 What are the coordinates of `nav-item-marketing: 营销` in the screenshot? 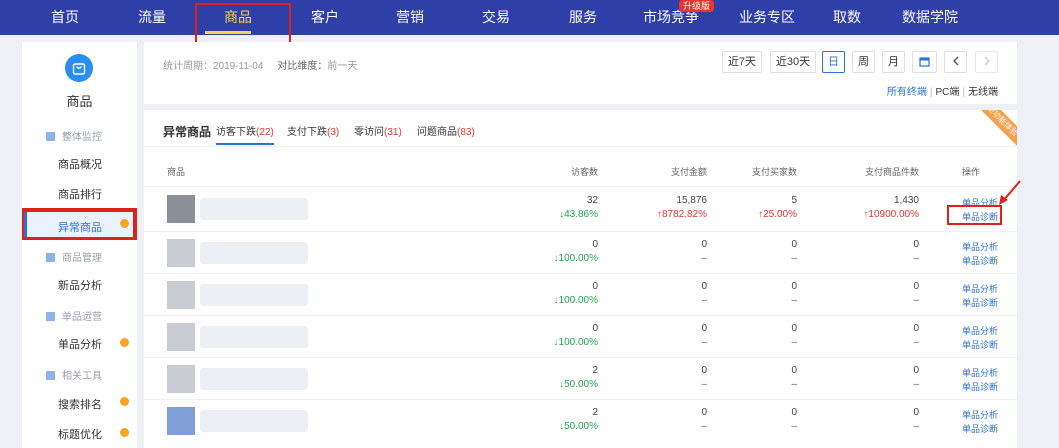 It's located at (410, 17).